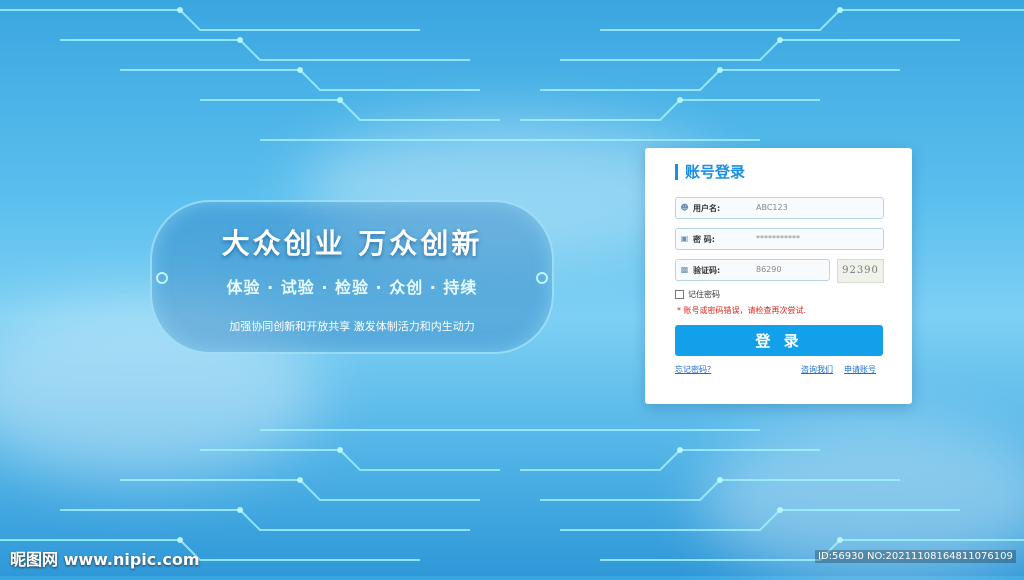 The image size is (1024, 580). I want to click on login-title: 账号登录, so click(710, 172).